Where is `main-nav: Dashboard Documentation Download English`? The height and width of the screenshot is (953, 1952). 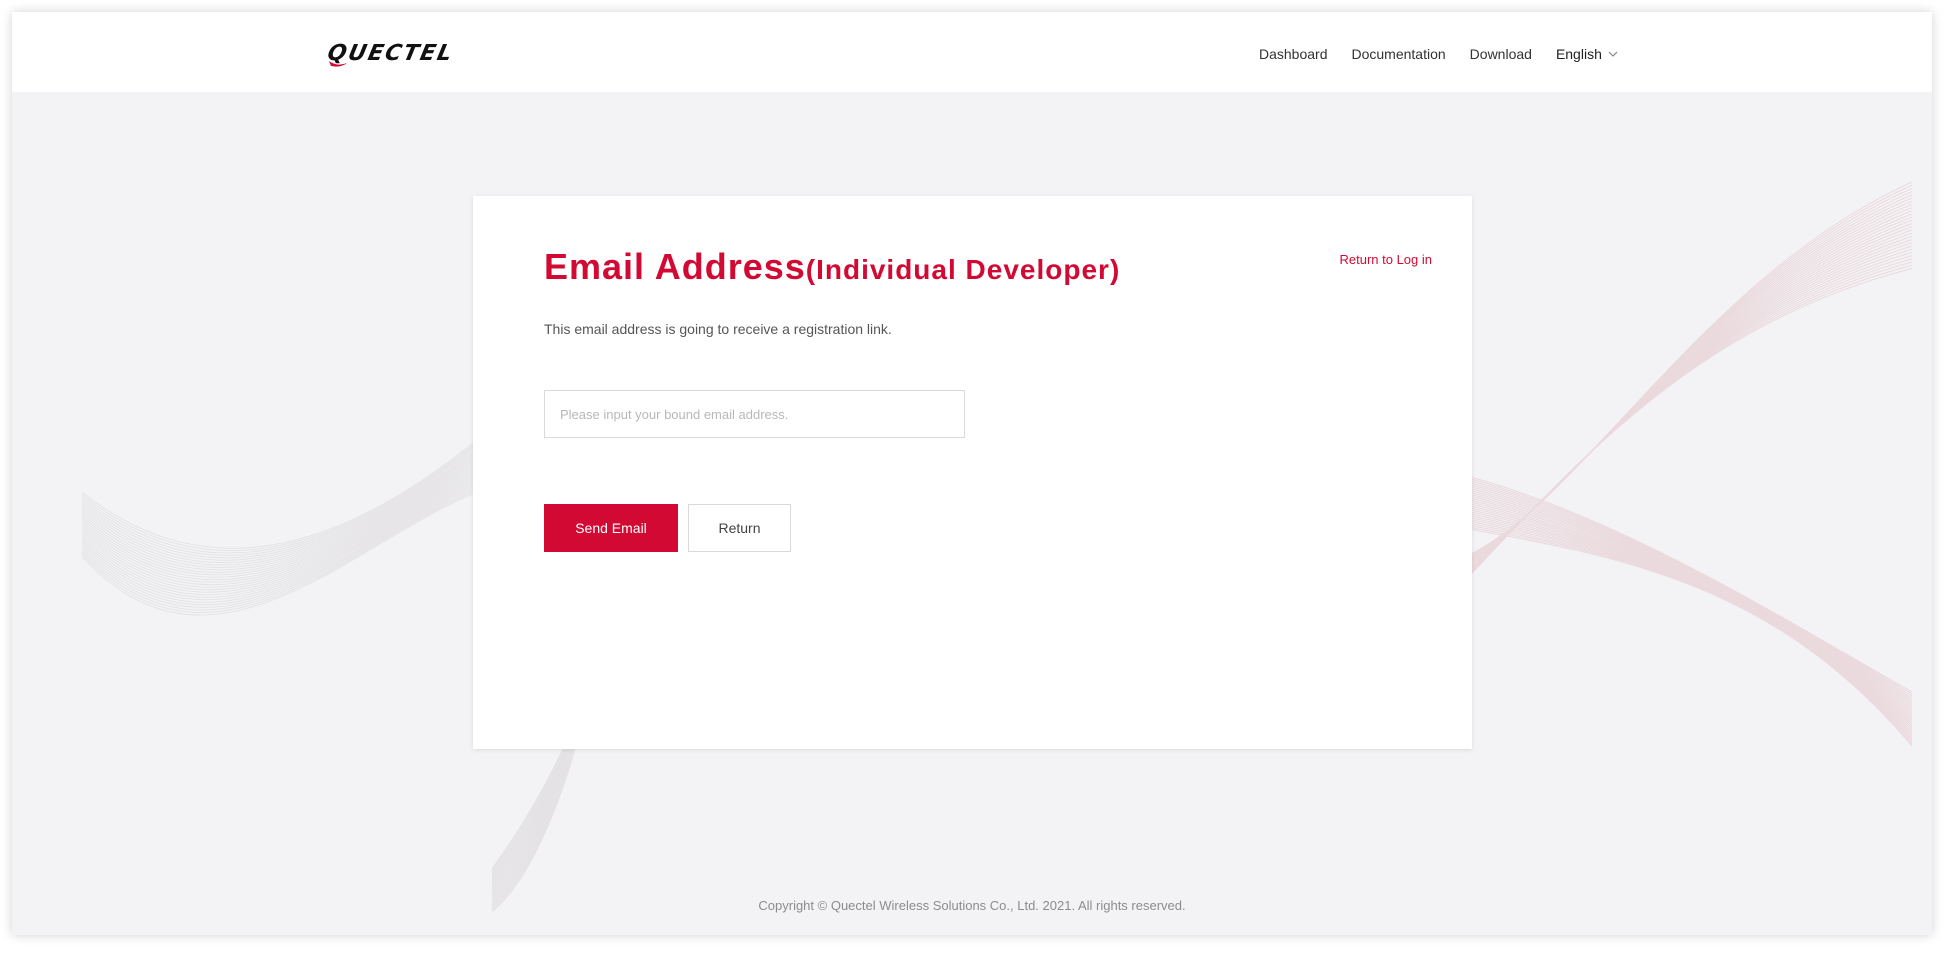 main-nav: Dashboard Documentation Download English is located at coordinates (1438, 54).